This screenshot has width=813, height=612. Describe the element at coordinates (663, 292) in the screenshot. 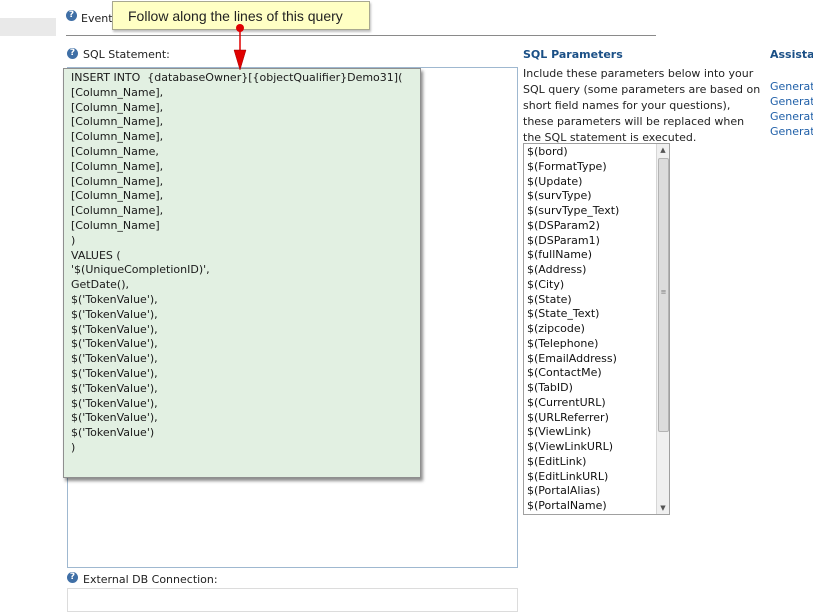

I see `grip-icon: ≡` at that location.